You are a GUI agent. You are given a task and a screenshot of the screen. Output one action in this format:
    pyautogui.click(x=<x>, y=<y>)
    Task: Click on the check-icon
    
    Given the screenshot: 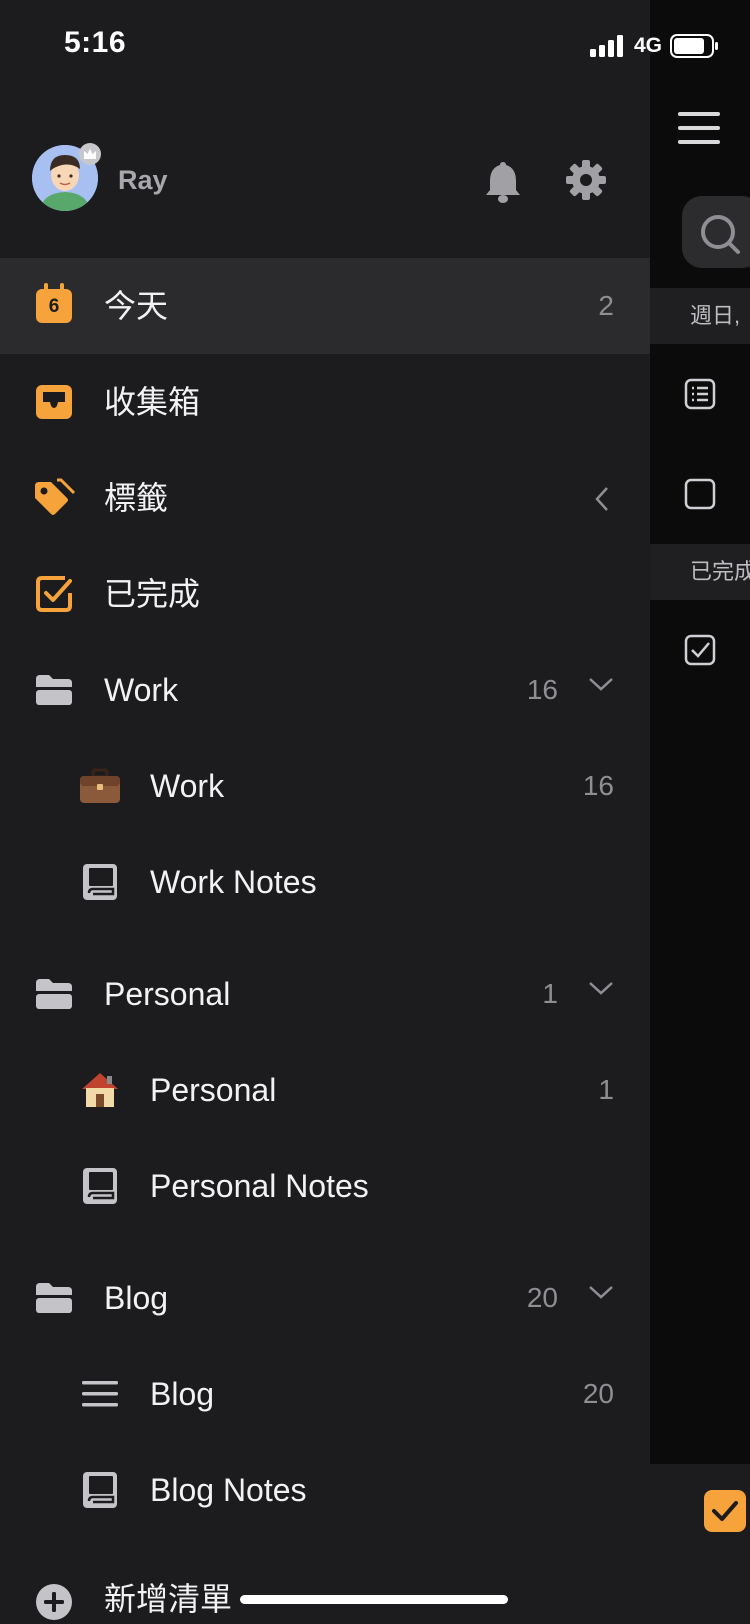 What is the action you would take?
    pyautogui.click(x=725, y=1511)
    